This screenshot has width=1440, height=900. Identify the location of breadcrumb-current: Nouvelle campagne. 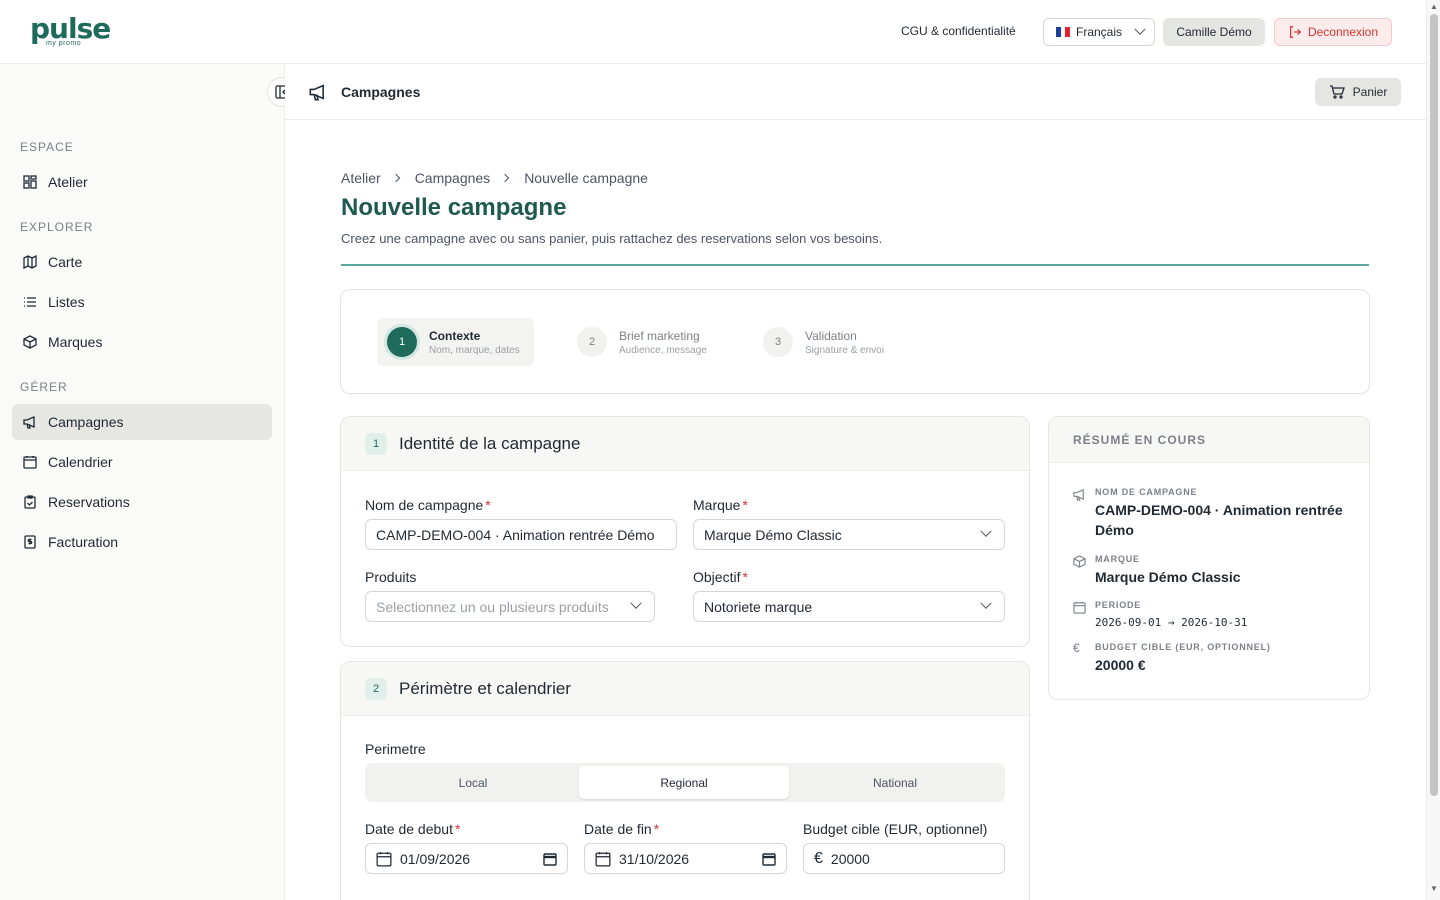
(586, 178).